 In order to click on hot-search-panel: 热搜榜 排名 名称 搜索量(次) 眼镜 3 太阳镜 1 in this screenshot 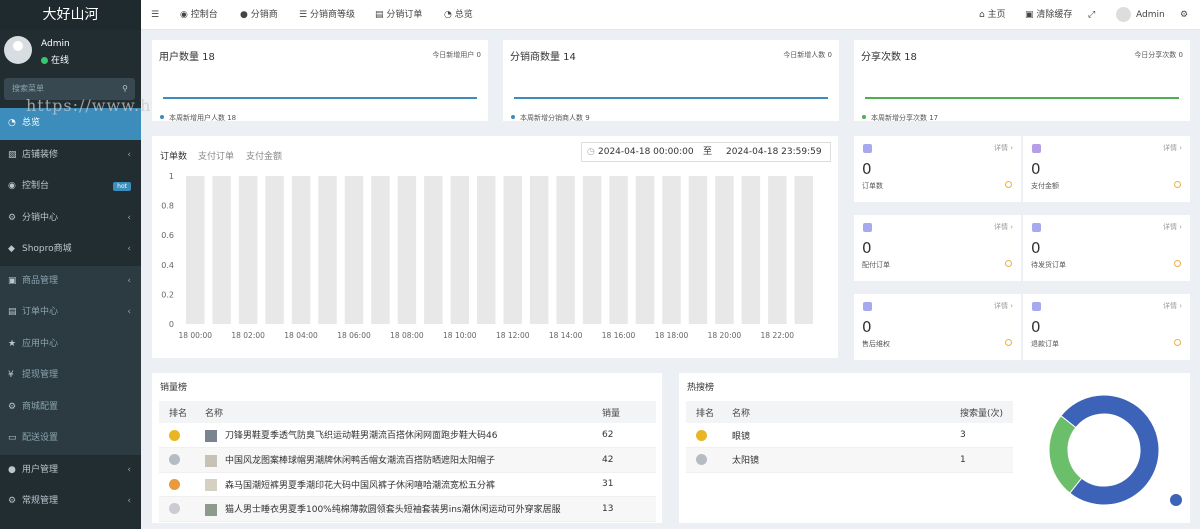, I will do `click(934, 448)`.